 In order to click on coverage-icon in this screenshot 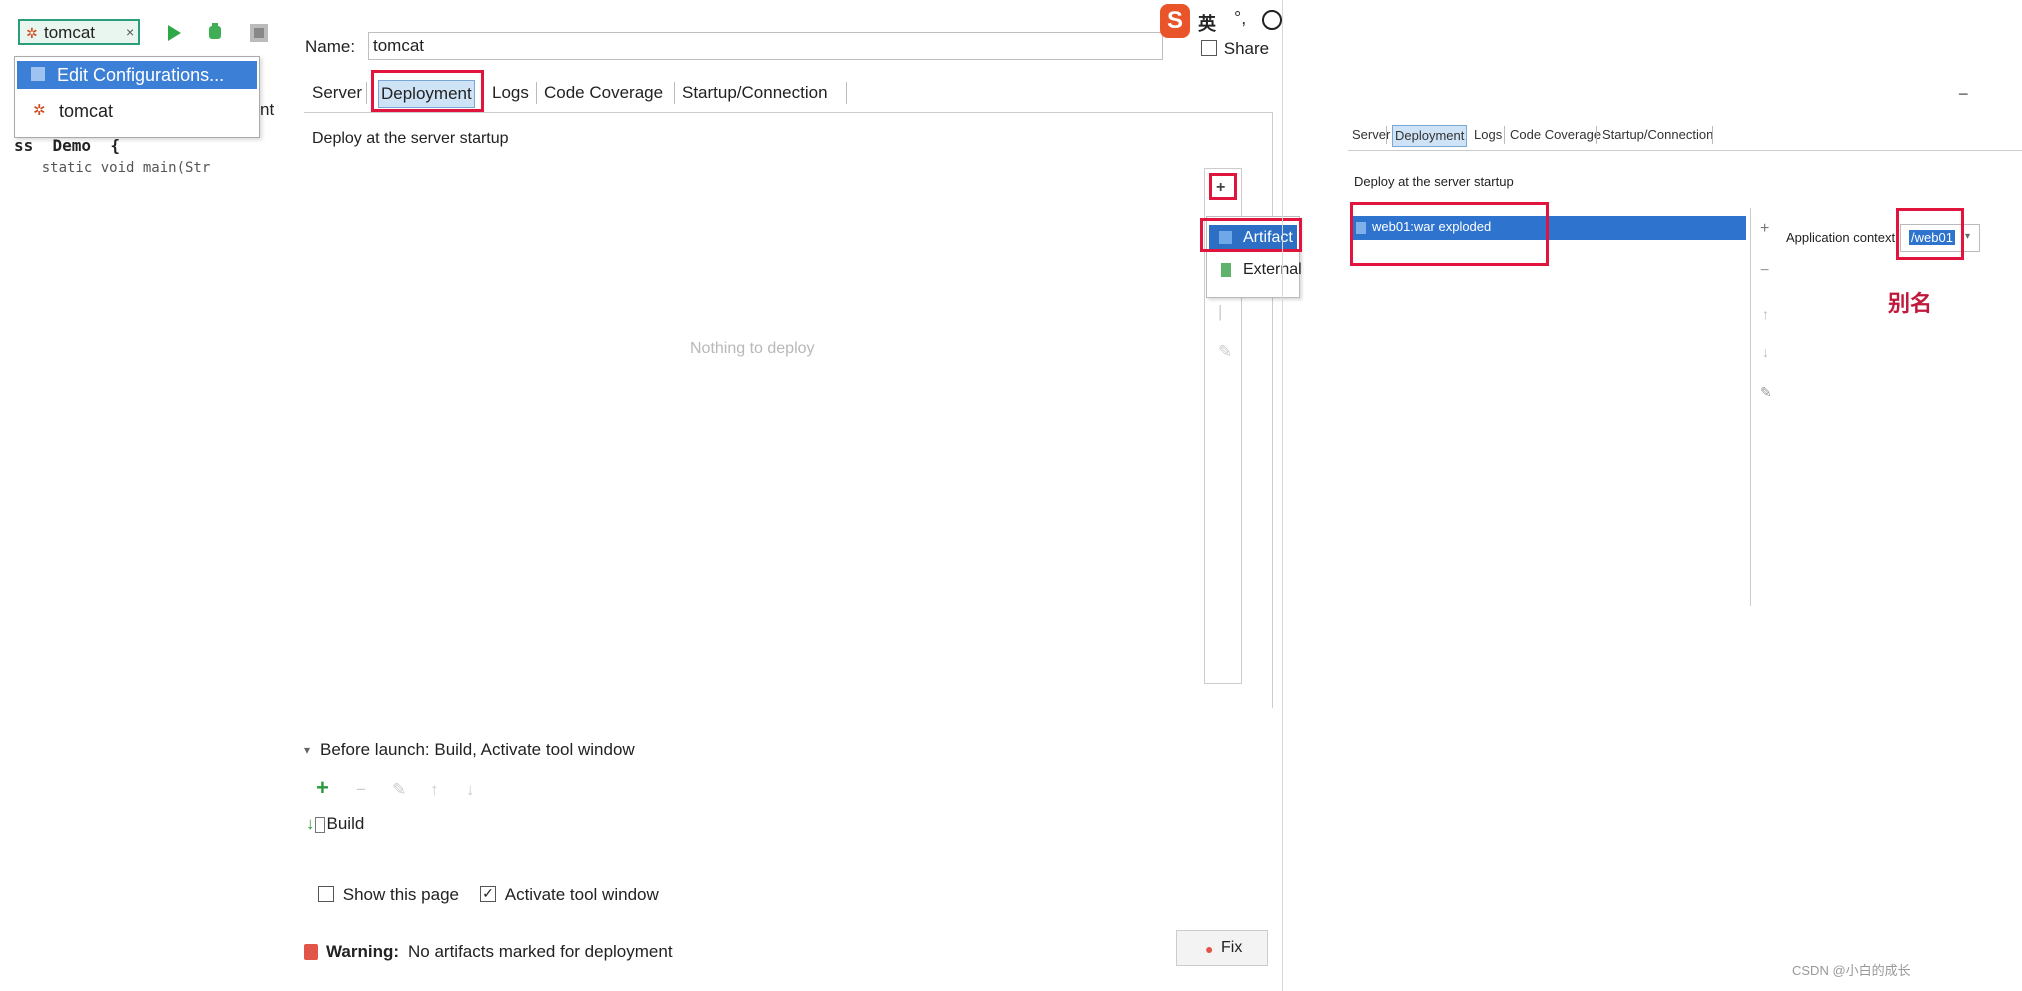, I will do `click(259, 33)`.